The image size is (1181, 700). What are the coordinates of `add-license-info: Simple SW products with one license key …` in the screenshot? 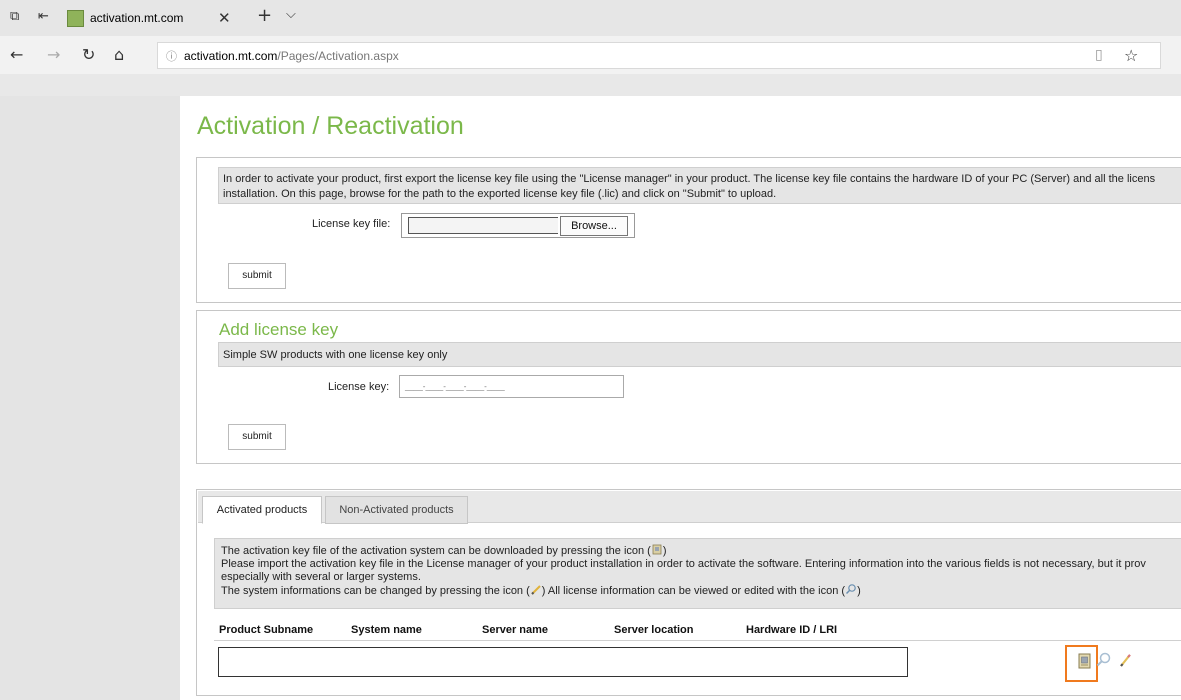 It's located at (699, 354).